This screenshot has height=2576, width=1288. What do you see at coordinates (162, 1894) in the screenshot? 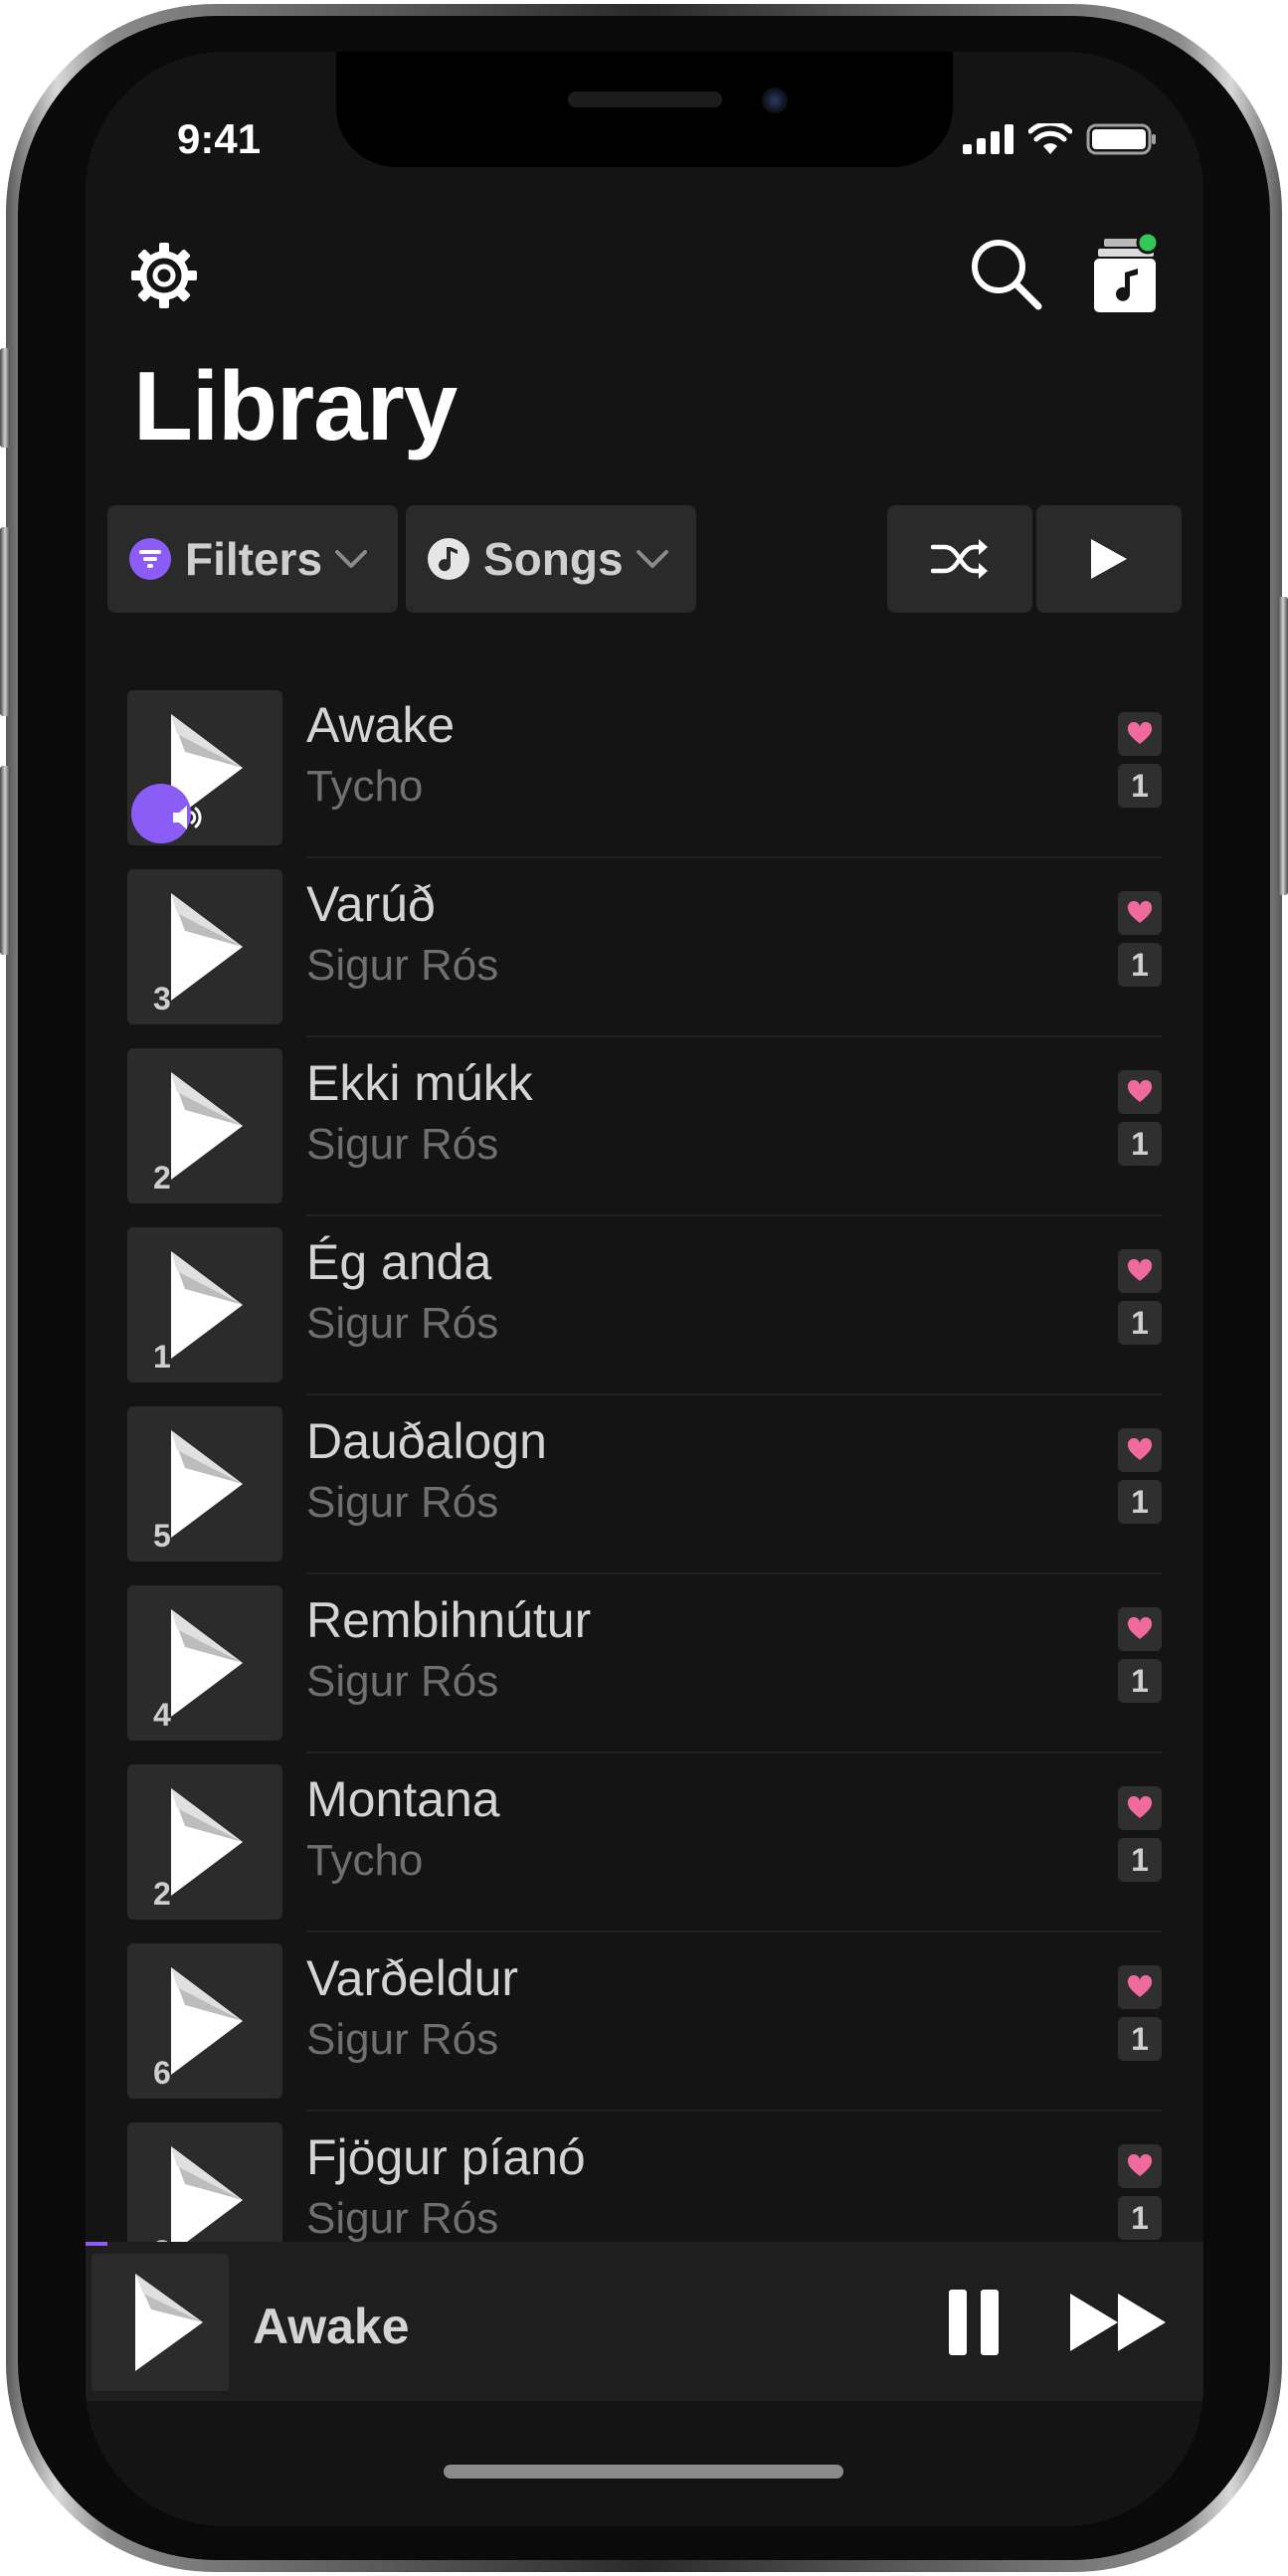
I see `track-number: 2` at bounding box center [162, 1894].